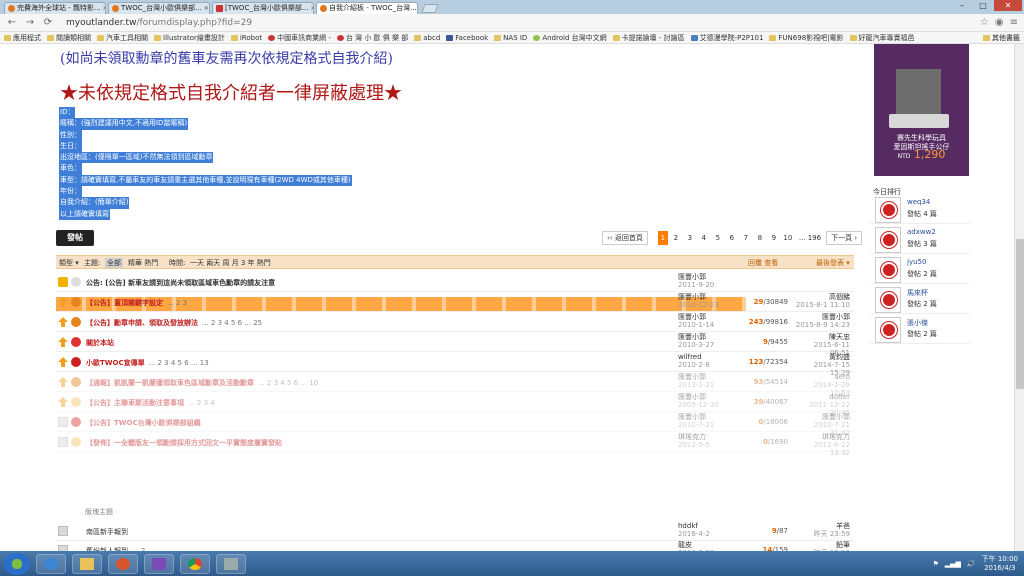 The width and height of the screenshot is (1024, 576). Describe the element at coordinates (263, 8) in the screenshot. I see `browser-tab-3: [TWOC_台灣小歐俱樂部...✕` at that location.